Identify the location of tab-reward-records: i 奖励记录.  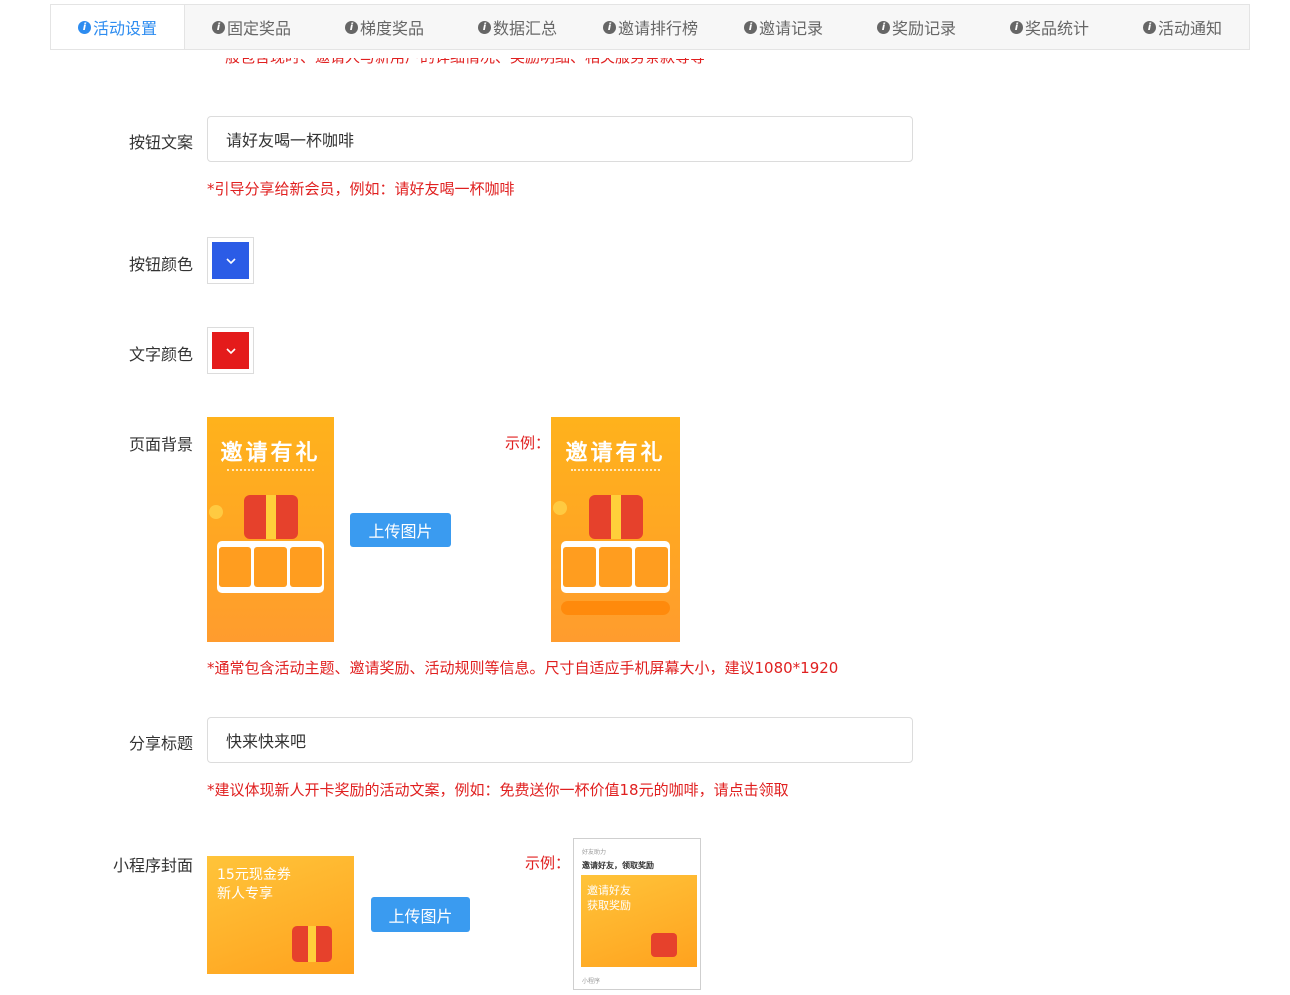
(916, 27).